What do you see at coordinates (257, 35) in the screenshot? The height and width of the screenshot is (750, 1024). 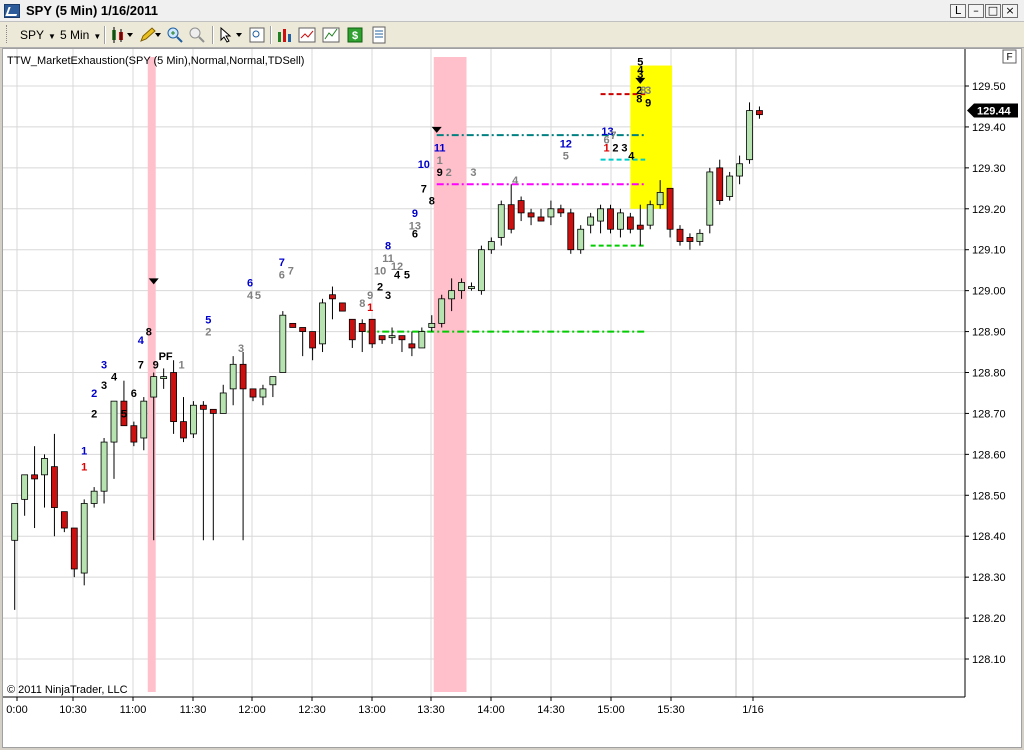 I see `data-box-icon` at bounding box center [257, 35].